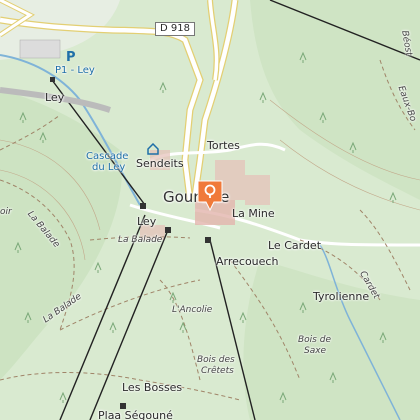 The width and height of the screenshot is (420, 420). Describe the element at coordinates (75, 71) in the screenshot. I see `parking-label: P1 - Ley` at that location.